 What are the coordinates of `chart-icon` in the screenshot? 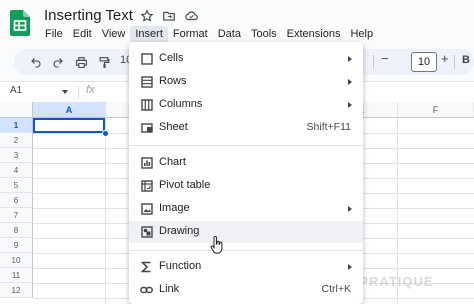 It's located at (146, 162).